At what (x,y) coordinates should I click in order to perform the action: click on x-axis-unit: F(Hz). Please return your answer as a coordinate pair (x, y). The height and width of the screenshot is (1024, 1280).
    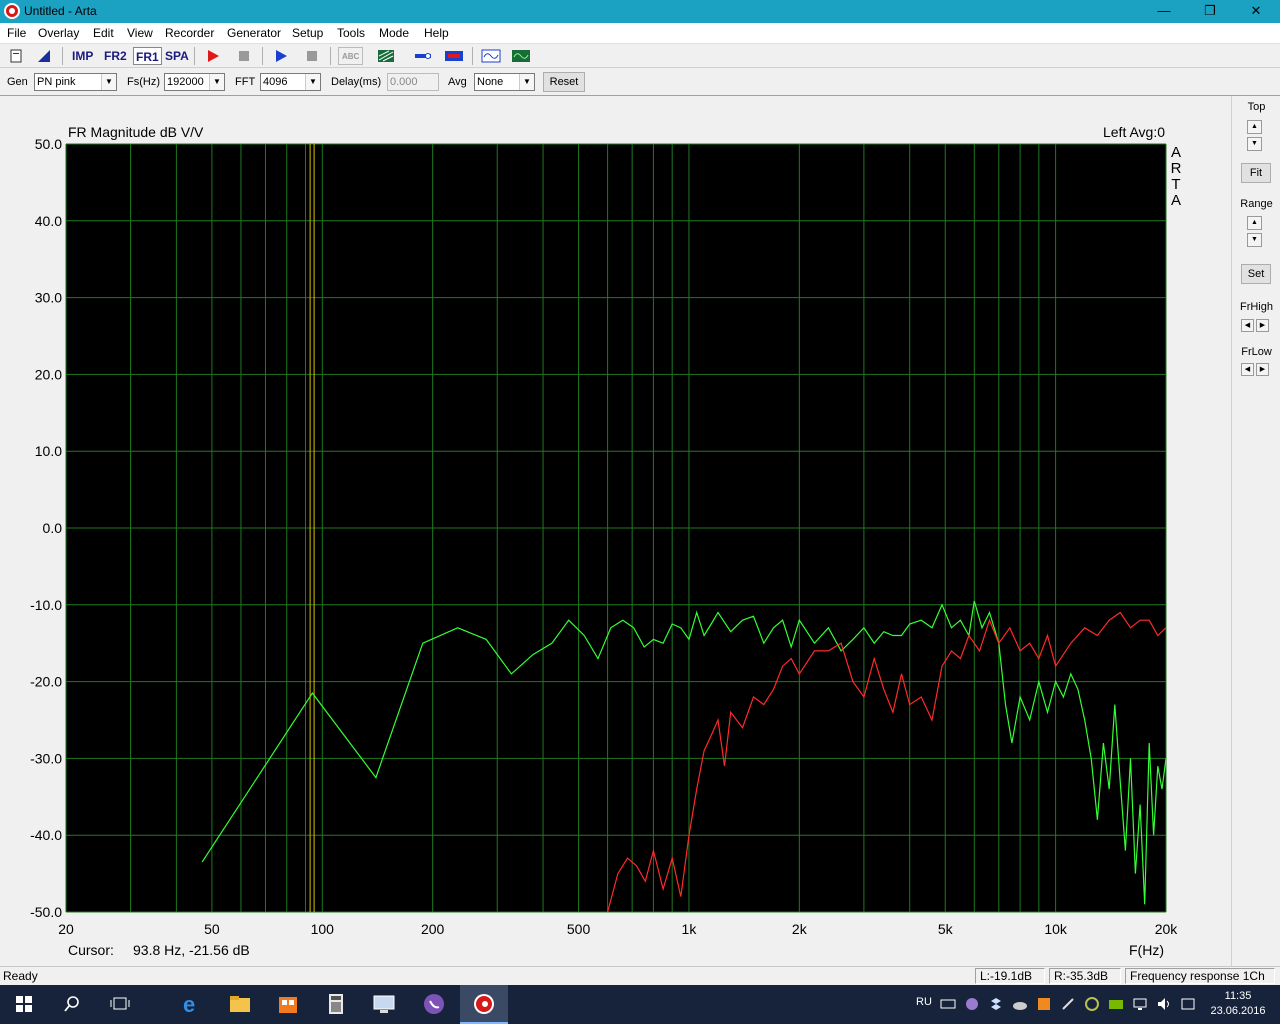
    Looking at the image, I should click on (1146, 950).